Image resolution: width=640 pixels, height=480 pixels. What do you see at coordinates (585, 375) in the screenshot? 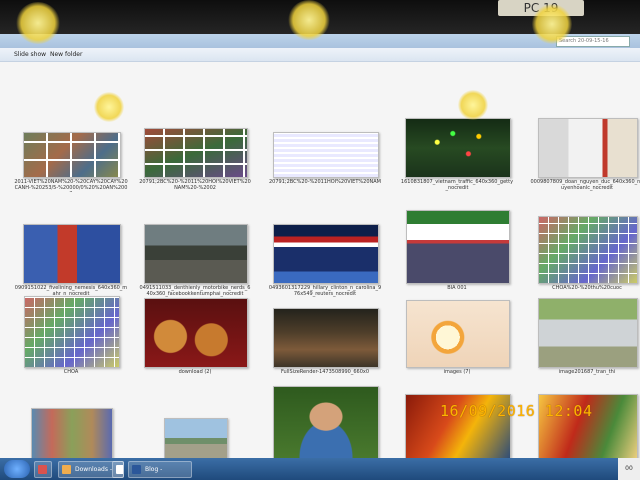
I see `file-name-label: image201687_tran_thi` at bounding box center [585, 375].